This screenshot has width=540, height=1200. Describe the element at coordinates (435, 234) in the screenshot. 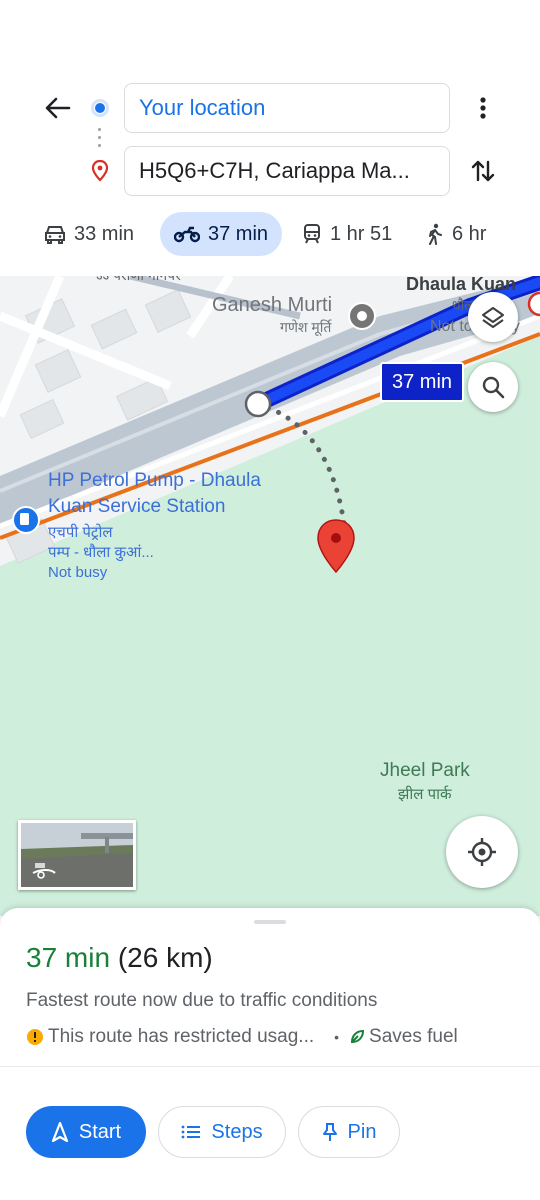

I see `walk-icon` at that location.